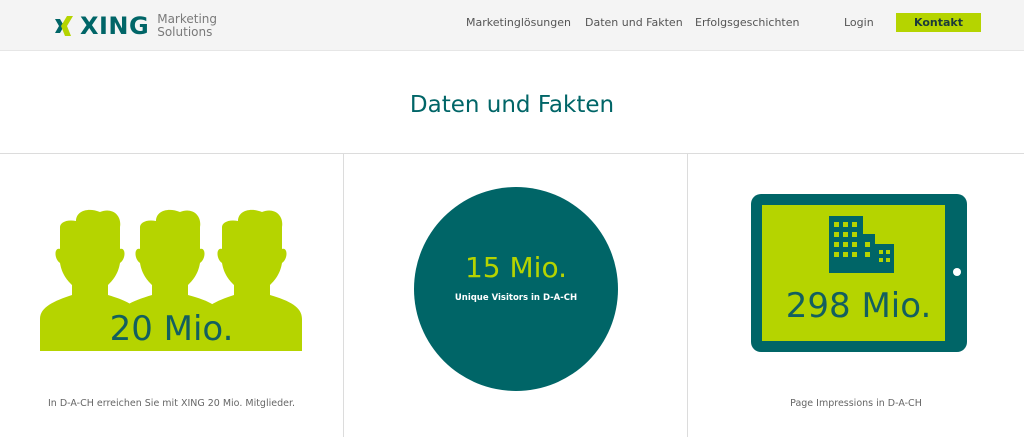  What do you see at coordinates (512, 105) in the screenshot?
I see `page-title: Daten und Fakten` at bounding box center [512, 105].